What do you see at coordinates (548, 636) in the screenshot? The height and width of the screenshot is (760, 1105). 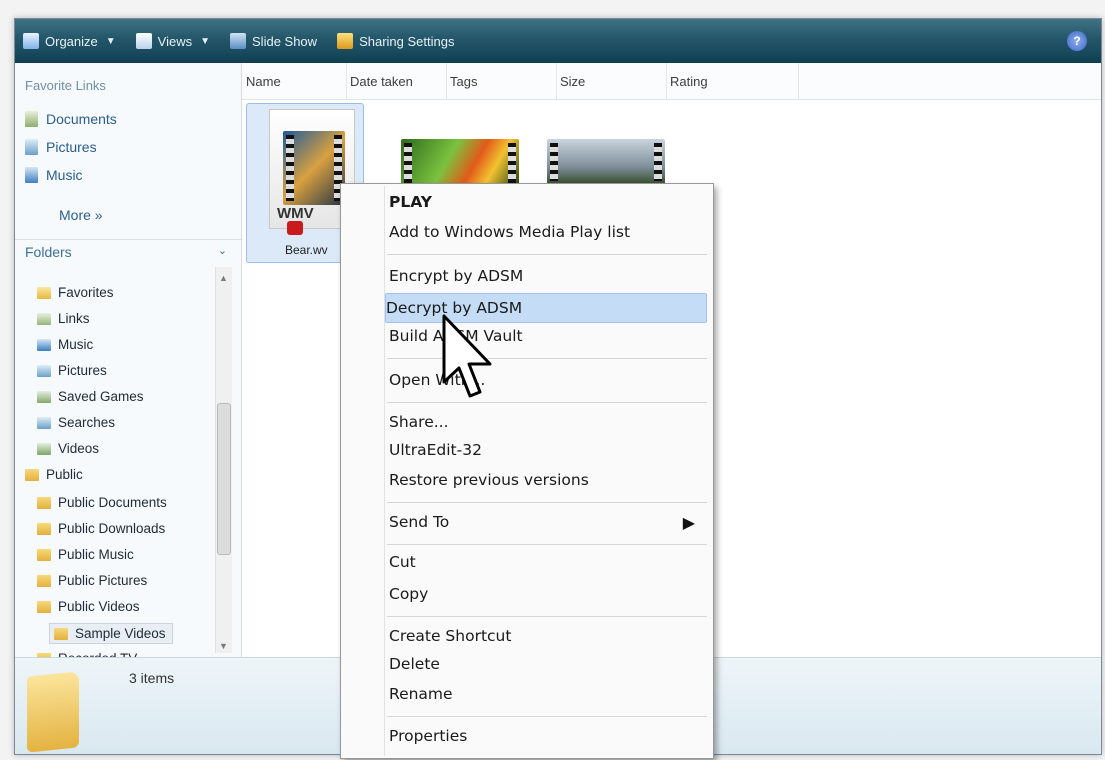 I see `menu-item-create-shortcut: Create Shortcut` at bounding box center [548, 636].